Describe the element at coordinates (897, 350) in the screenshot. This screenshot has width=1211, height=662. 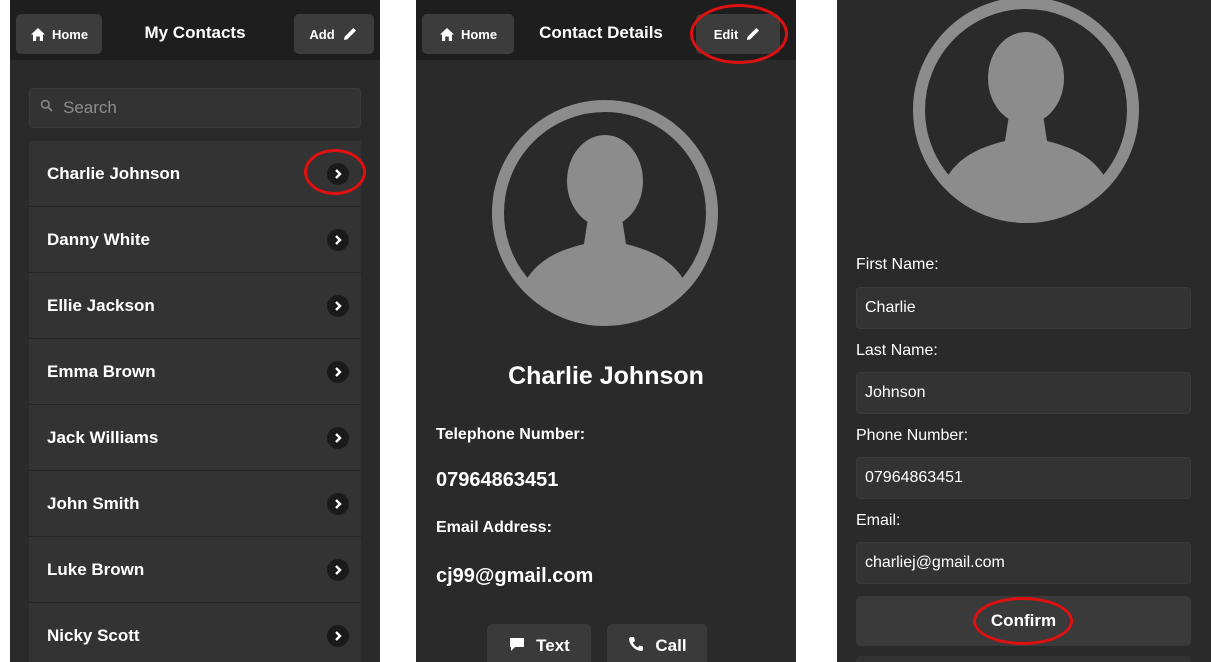
I see `last-name-label: Last Name:` at that location.